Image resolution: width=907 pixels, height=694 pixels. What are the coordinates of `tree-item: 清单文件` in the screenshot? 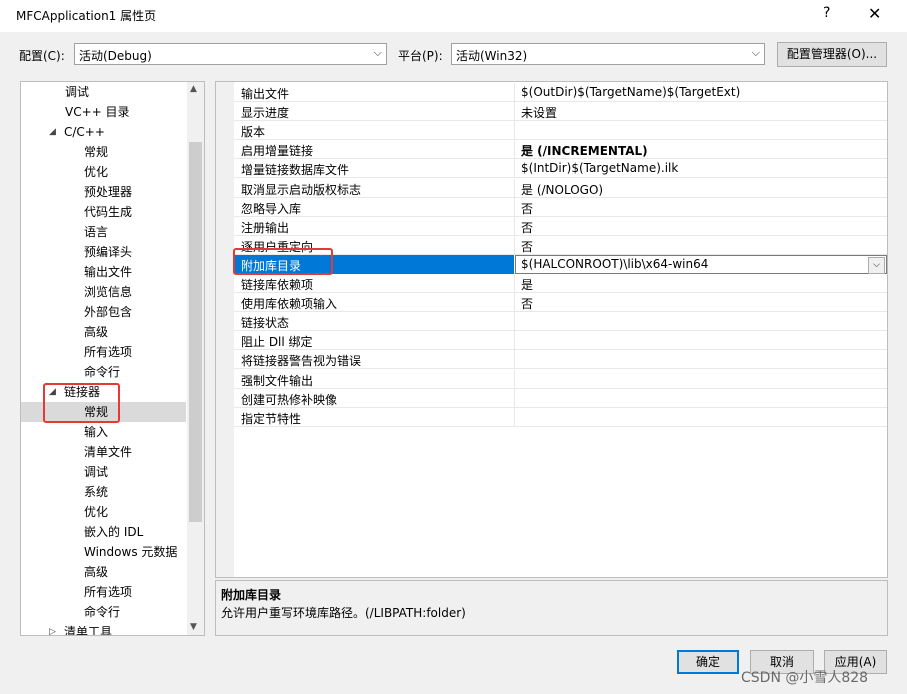 It's located at (108, 452).